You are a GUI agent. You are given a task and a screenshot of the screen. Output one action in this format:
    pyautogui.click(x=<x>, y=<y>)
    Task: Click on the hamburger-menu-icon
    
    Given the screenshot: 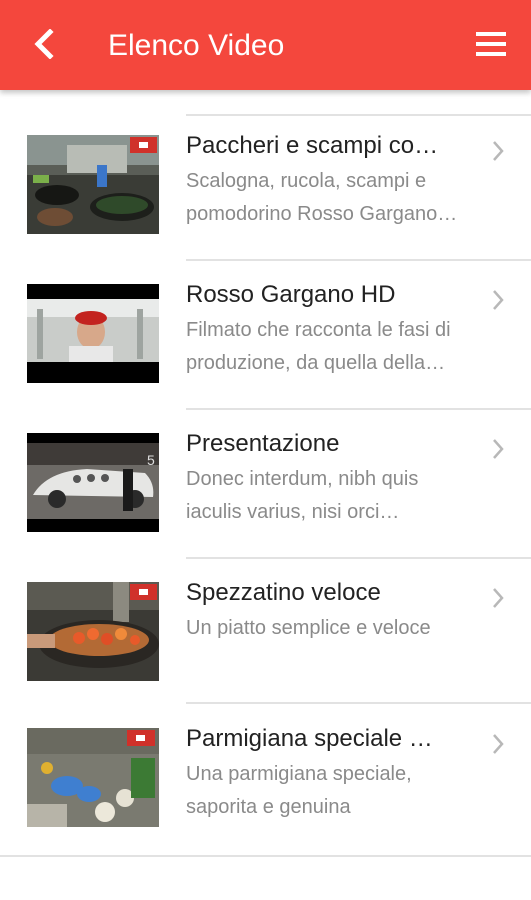 What is the action you would take?
    pyautogui.click(x=491, y=44)
    